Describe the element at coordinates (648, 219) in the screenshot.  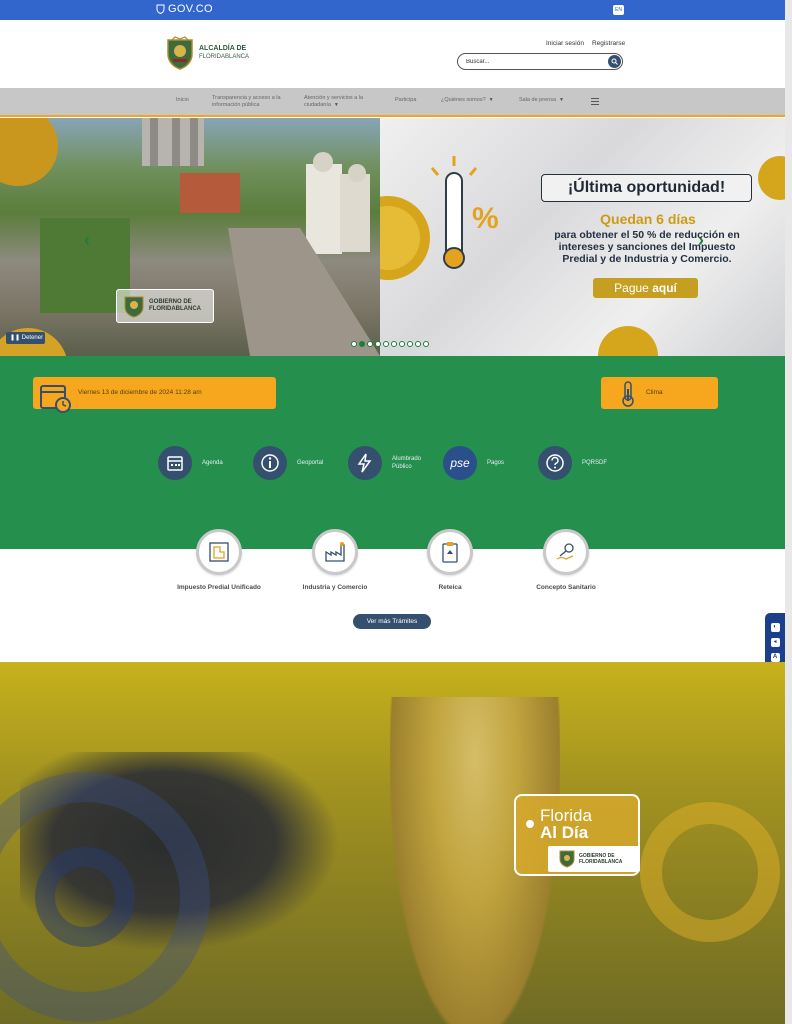
I see `promo-subtitle: Quedan 6 días` at that location.